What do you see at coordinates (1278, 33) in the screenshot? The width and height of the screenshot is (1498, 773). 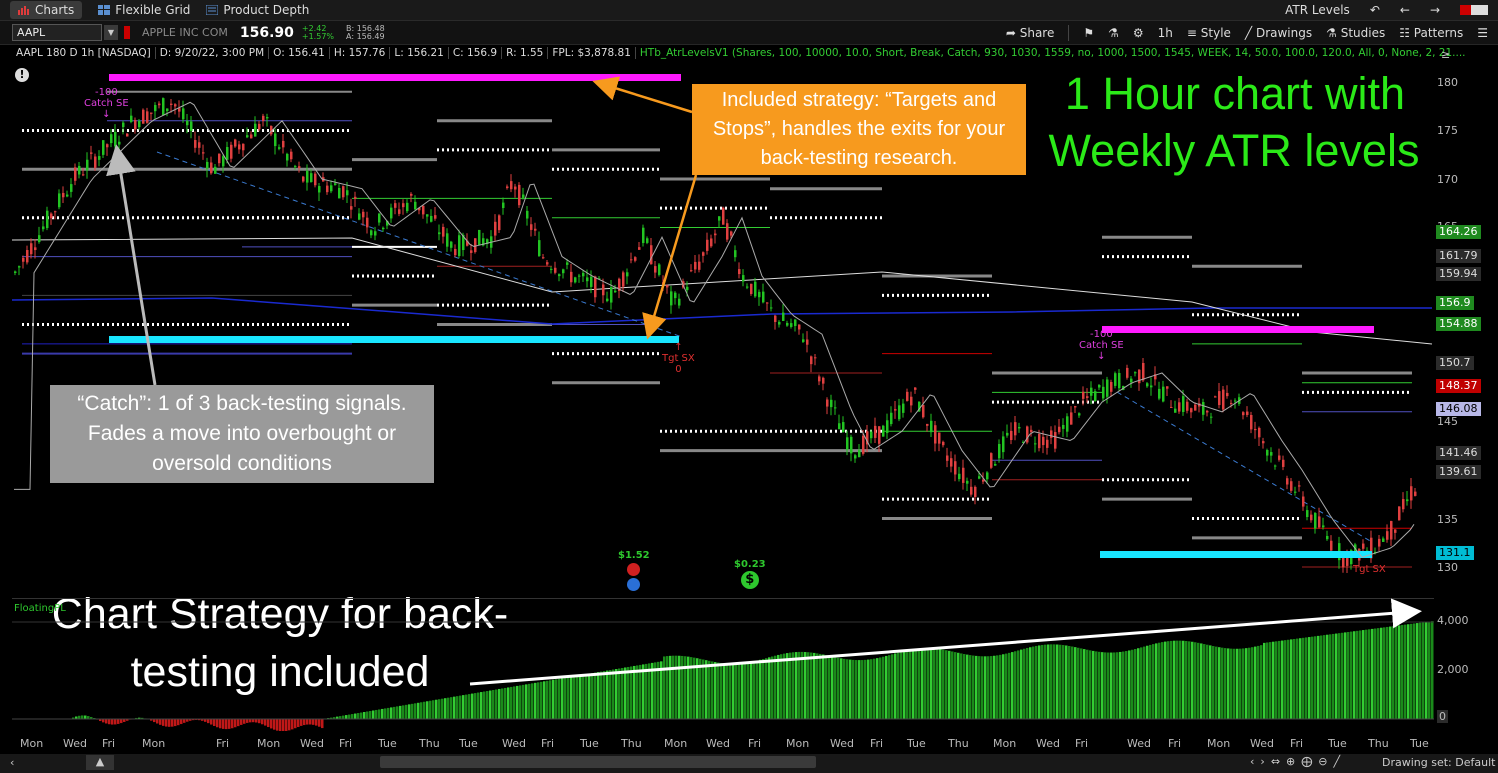 I see `drawings-button: ╱ Drawings` at bounding box center [1278, 33].